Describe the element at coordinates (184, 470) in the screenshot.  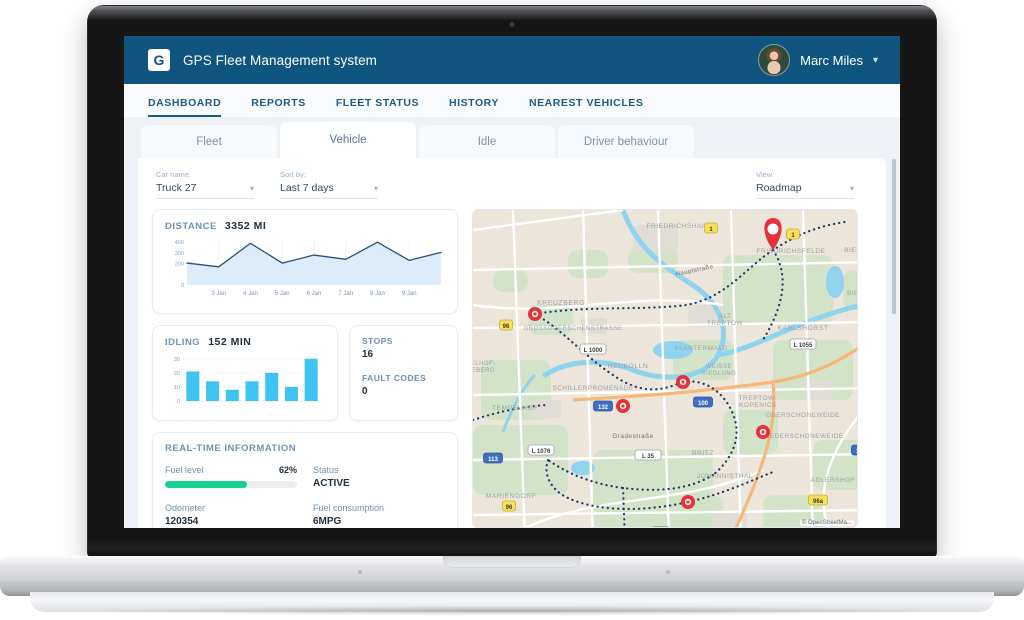
I see `fuel-level-label: Fuel level` at that location.